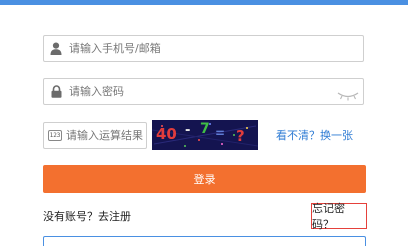 This screenshot has height=246, width=408. What do you see at coordinates (188, 130) in the screenshot?
I see `captcha-char: -` at bounding box center [188, 130].